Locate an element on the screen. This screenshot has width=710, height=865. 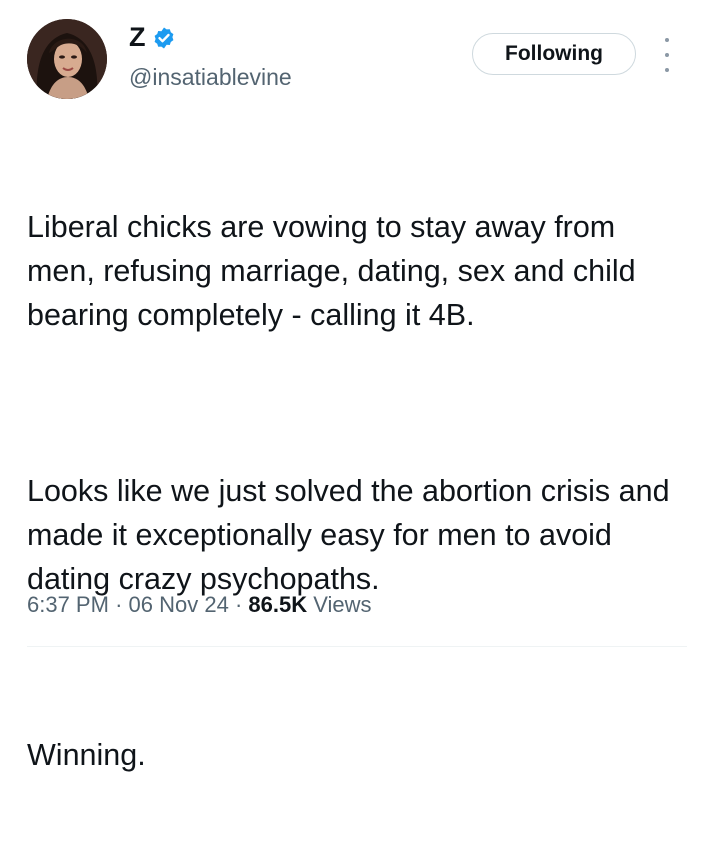
tweet-date: 06 Nov 24 is located at coordinates (179, 604).